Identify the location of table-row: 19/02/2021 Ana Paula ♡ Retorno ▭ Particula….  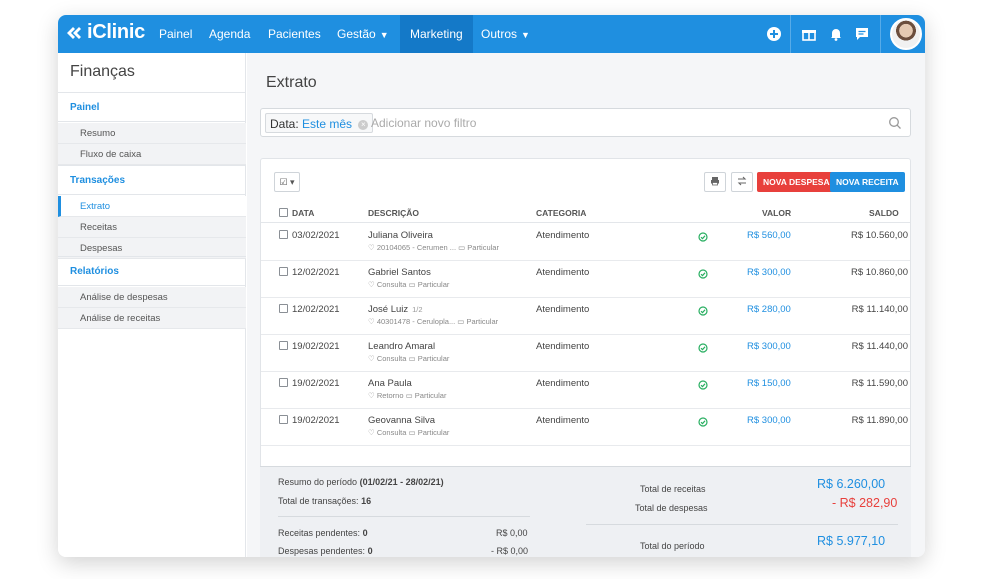
(585, 390).